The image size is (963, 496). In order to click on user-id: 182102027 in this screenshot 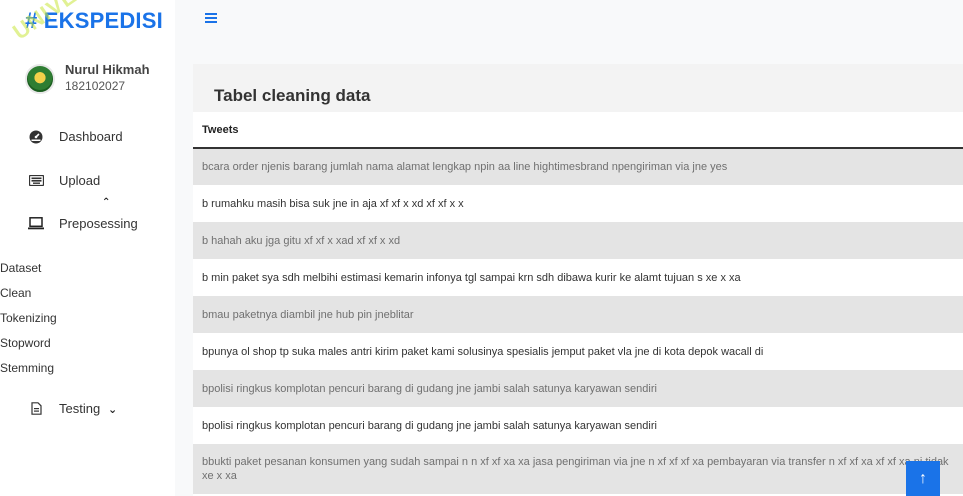, I will do `click(95, 86)`.